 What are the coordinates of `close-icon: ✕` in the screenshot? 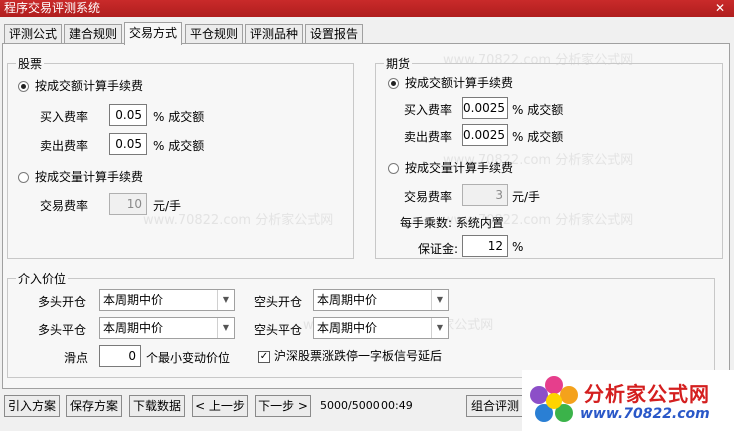 It's located at (720, 8).